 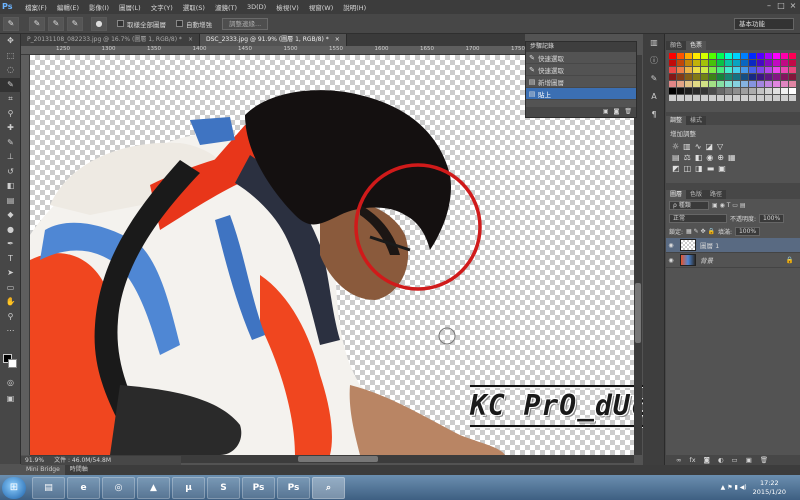 What do you see at coordinates (10, 215) in the screenshot?
I see `blur-tool-icon: ◆` at bounding box center [10, 215].